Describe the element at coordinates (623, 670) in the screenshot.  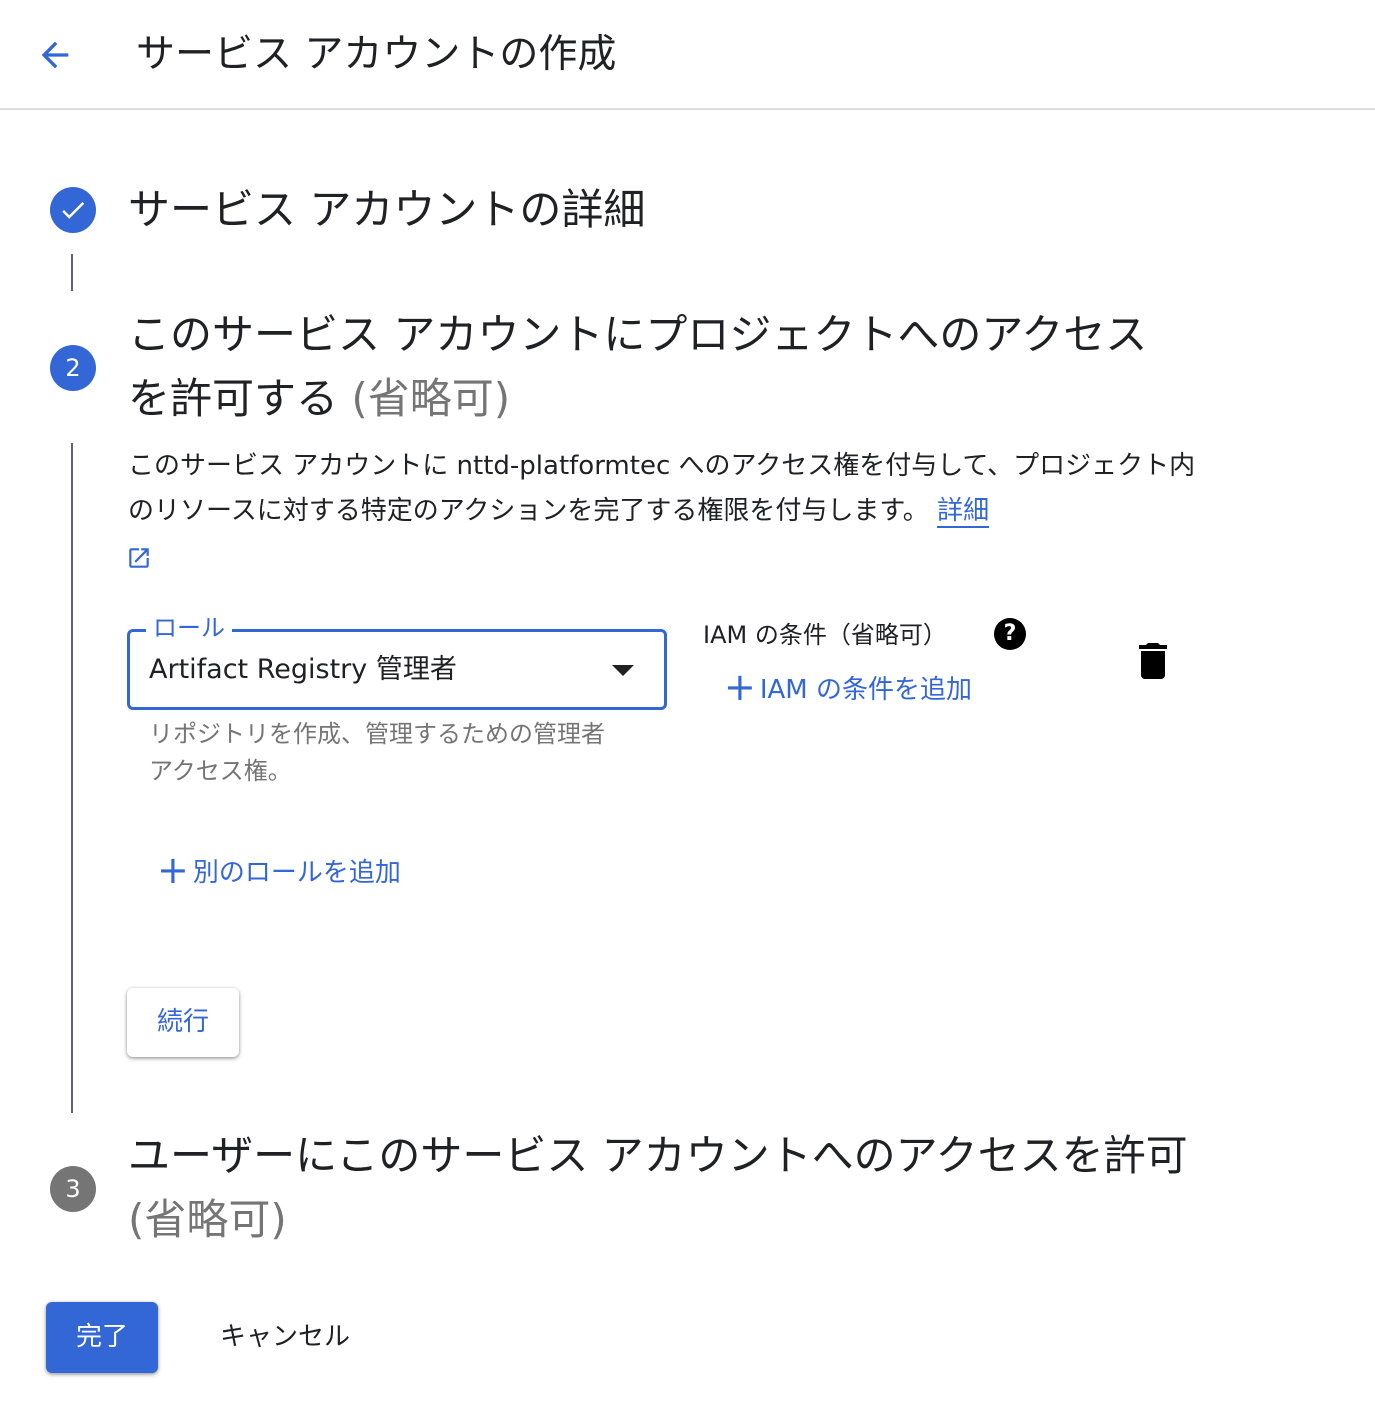
I see `arrow-drop-down-icon` at that location.